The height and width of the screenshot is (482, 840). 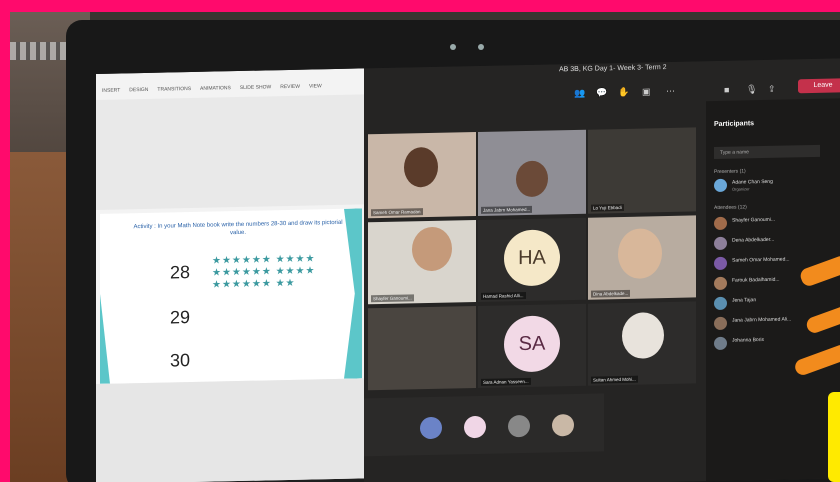 What do you see at coordinates (264, 260) in the screenshot?
I see `stars-row-1: ★★★★★★ ★★★★` at bounding box center [264, 260].